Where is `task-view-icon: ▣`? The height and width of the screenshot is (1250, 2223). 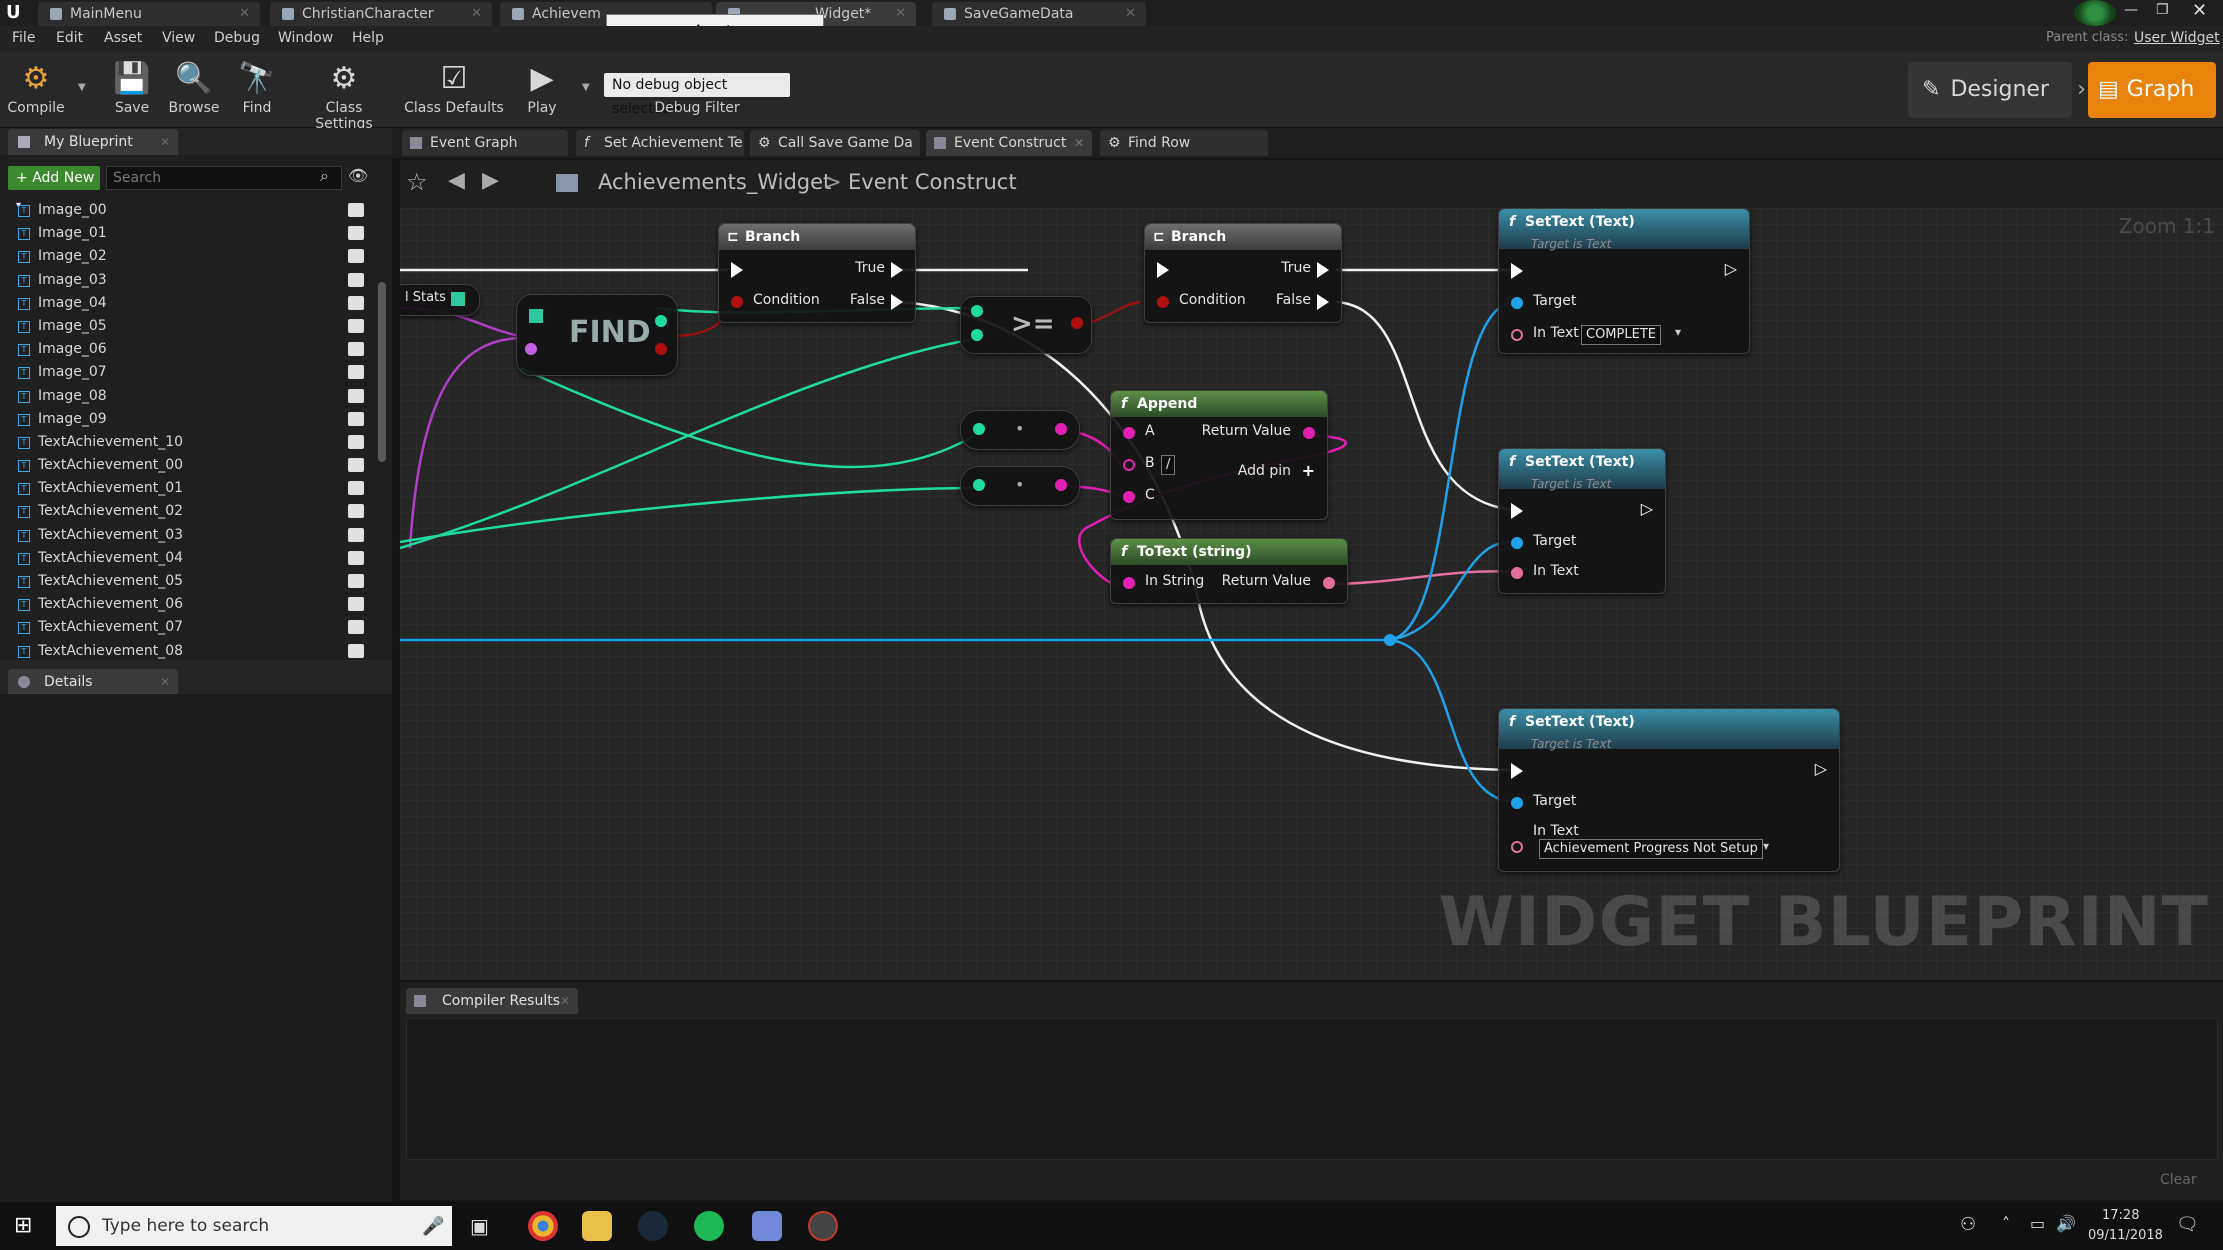 task-view-icon: ▣ is located at coordinates (479, 1226).